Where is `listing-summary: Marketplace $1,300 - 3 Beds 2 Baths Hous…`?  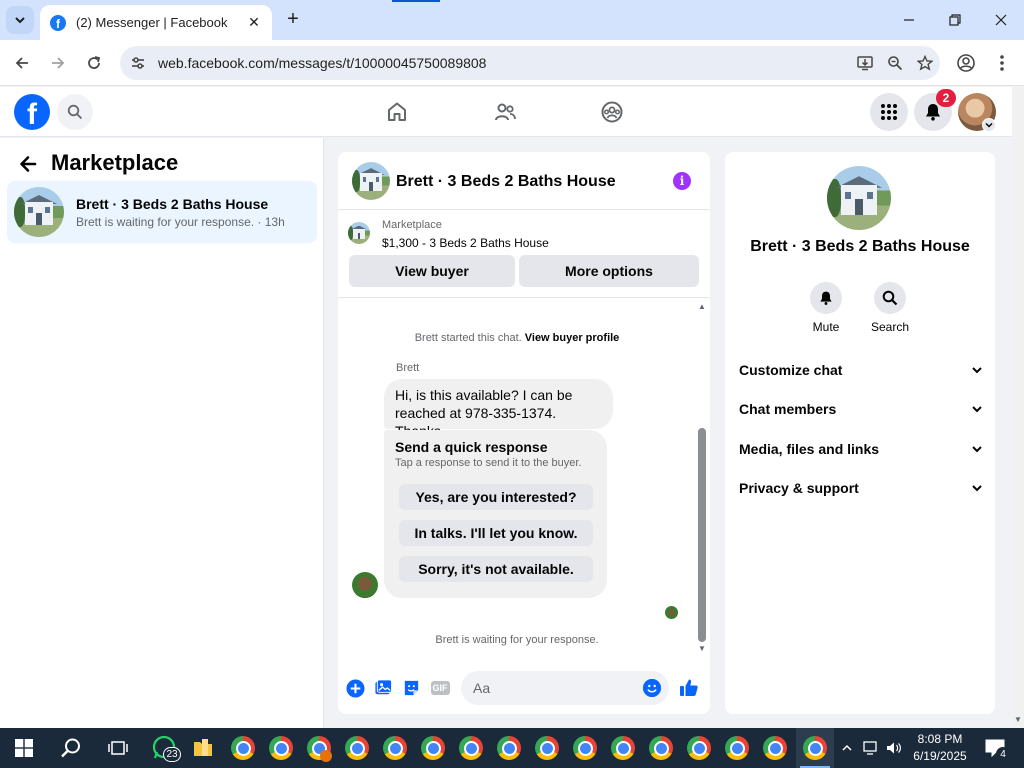
listing-summary: Marketplace $1,300 - 3 Beds 2 Baths Hous… is located at coordinates (524, 254).